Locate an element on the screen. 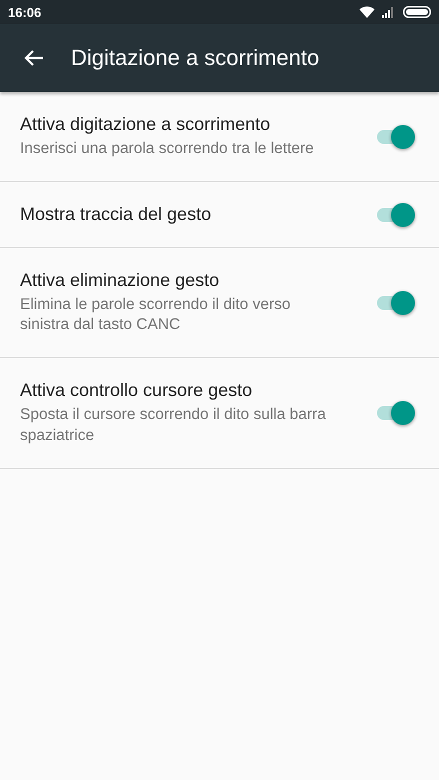 This screenshot has width=439, height=780. setting-summary: Elimina le parole scorrendo il dito verso sinistra dal tasto CANC is located at coordinates (156, 315).